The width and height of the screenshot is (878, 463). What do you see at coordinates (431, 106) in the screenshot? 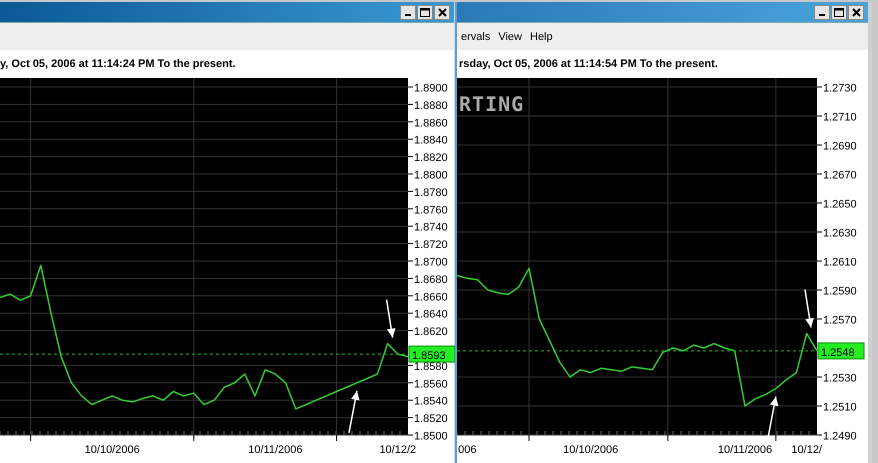
I see `axis-label: 1.8880` at bounding box center [431, 106].